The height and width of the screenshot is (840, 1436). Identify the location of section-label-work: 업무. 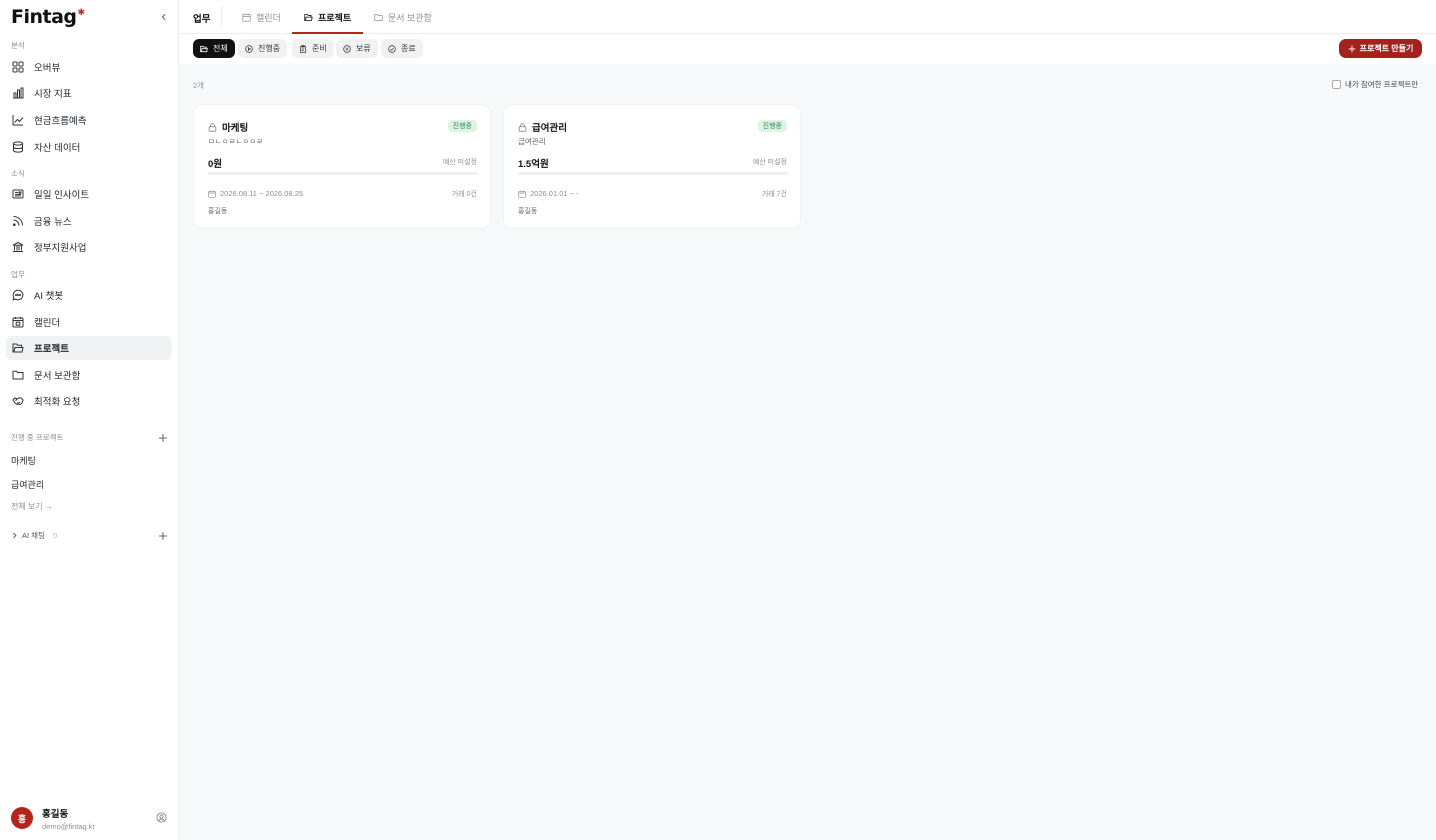
(18, 274).